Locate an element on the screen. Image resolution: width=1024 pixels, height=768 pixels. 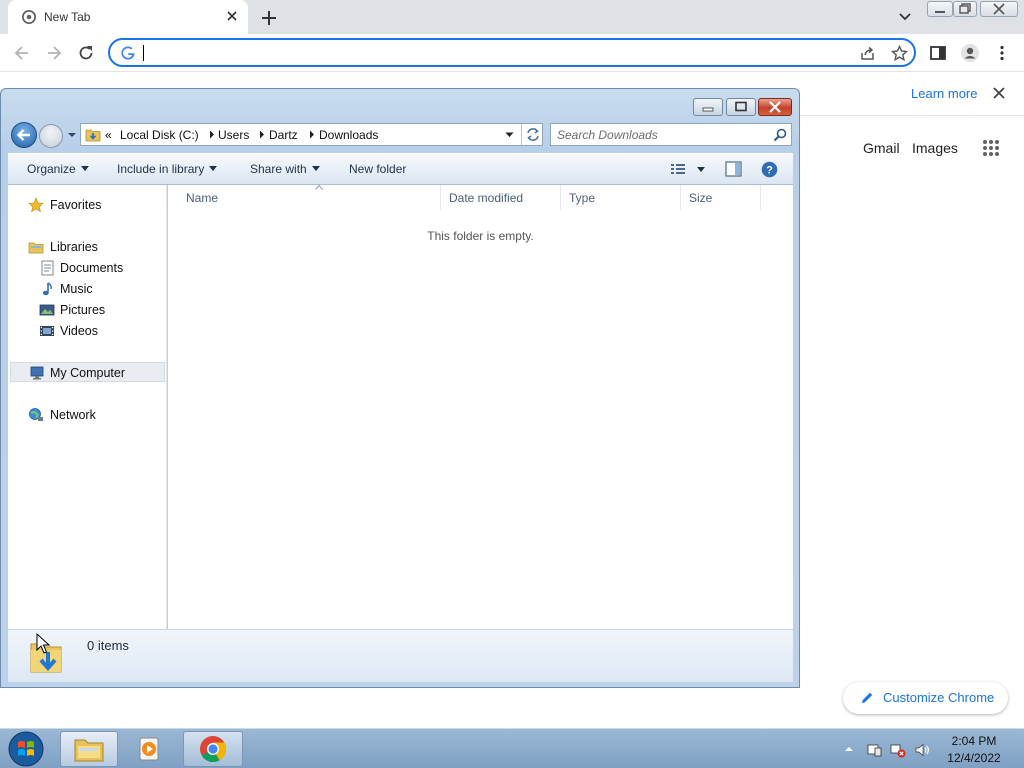
nav-item-music: Music is located at coordinates (87, 289).